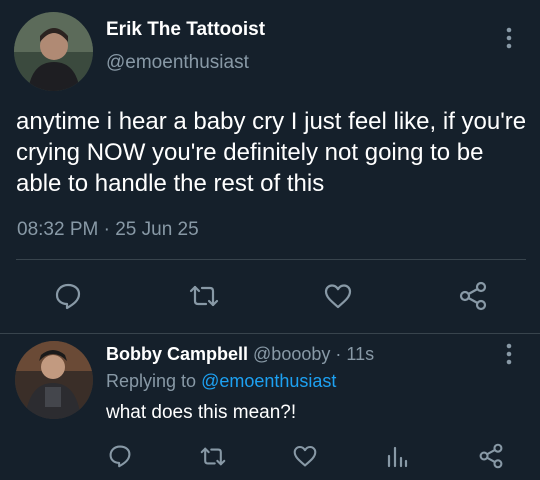 The image size is (540, 480). What do you see at coordinates (473, 296) in the screenshot?
I see `share-icon` at bounding box center [473, 296].